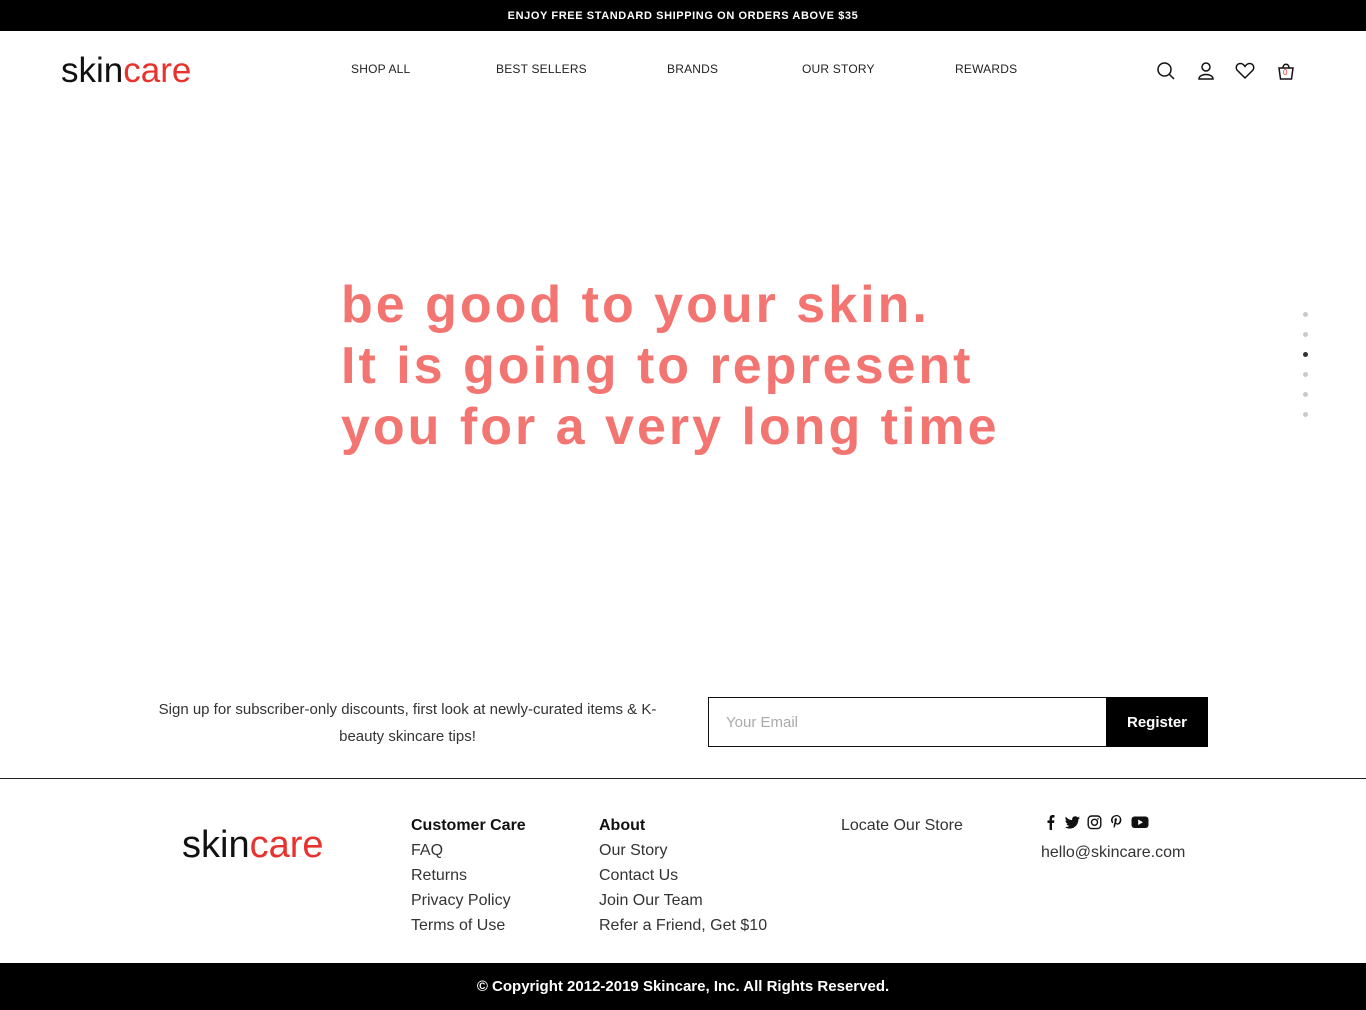 The height and width of the screenshot is (1010, 1366). I want to click on footer-logo-text-skin: skin, so click(216, 845).